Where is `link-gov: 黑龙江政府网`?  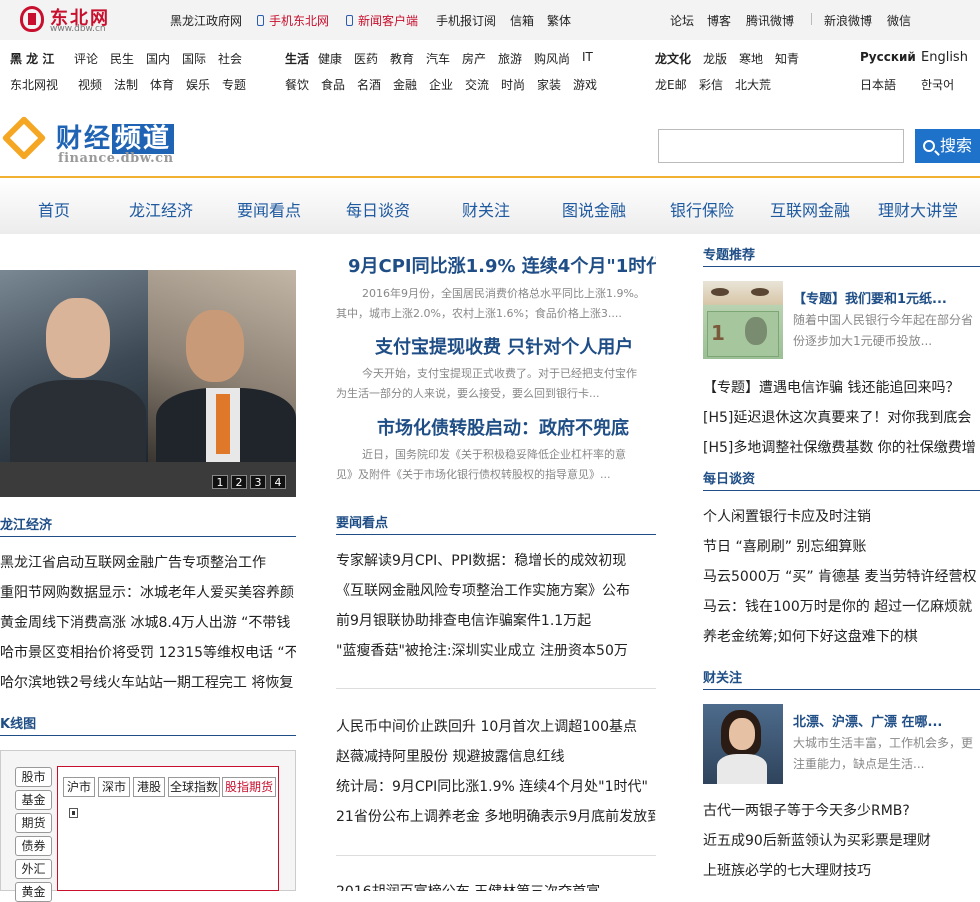 link-gov: 黑龙江政府网 is located at coordinates (206, 20).